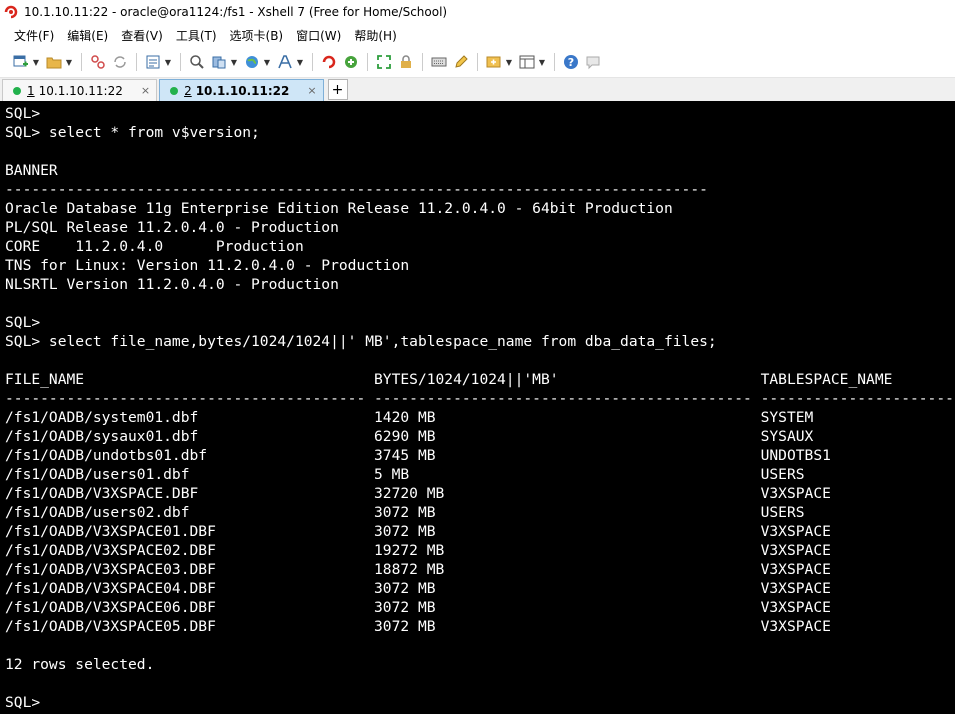 This screenshot has width=955, height=714. What do you see at coordinates (219, 62) in the screenshot?
I see `transfer-icon` at bounding box center [219, 62].